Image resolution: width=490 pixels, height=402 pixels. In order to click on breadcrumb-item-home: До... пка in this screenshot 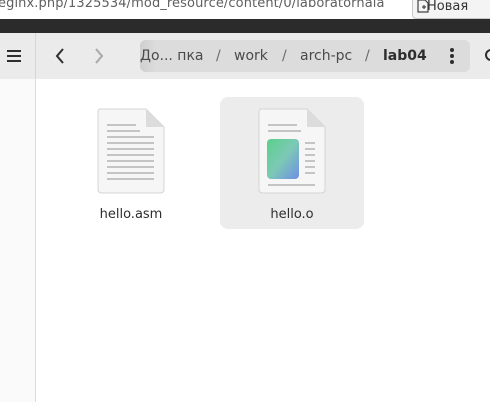, I will do `click(172, 56)`.